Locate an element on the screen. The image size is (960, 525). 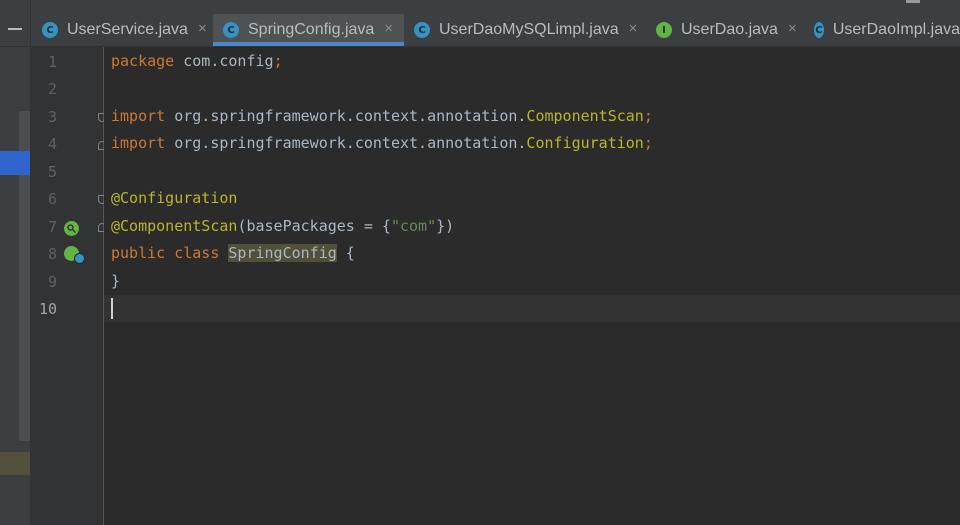
code-line-1: package com.config; is located at coordinates (197, 61).